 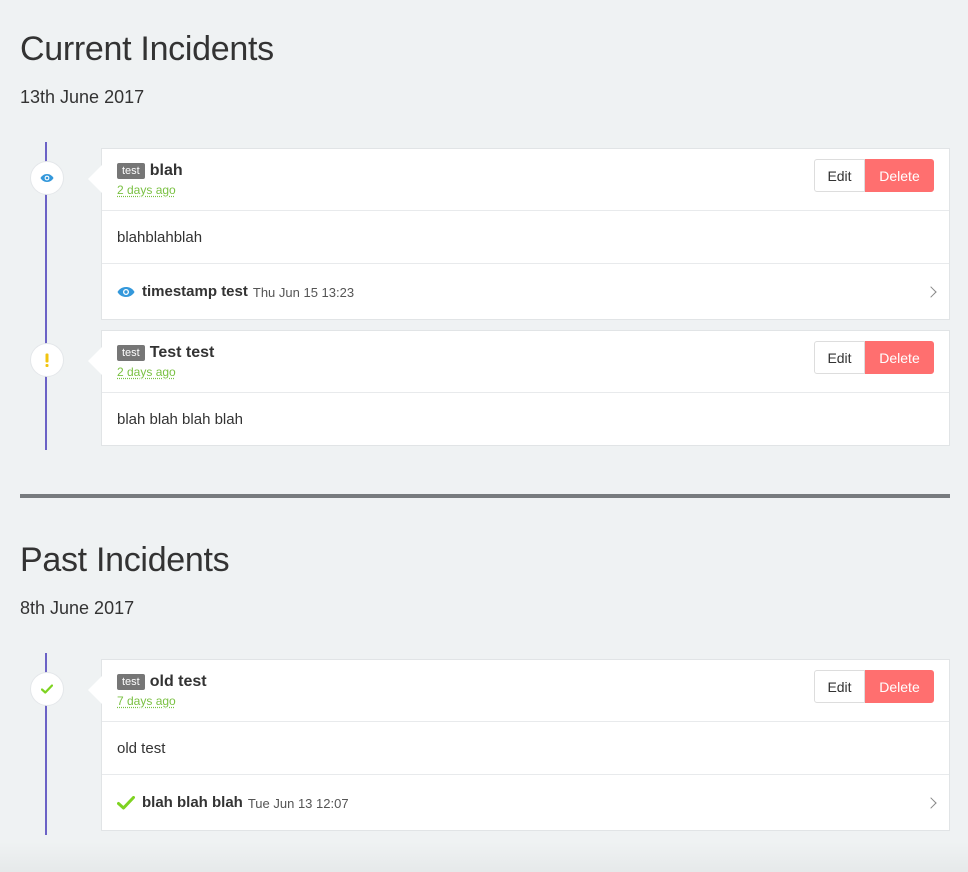 What do you see at coordinates (178, 681) in the screenshot?
I see `incident-title: old test` at bounding box center [178, 681].